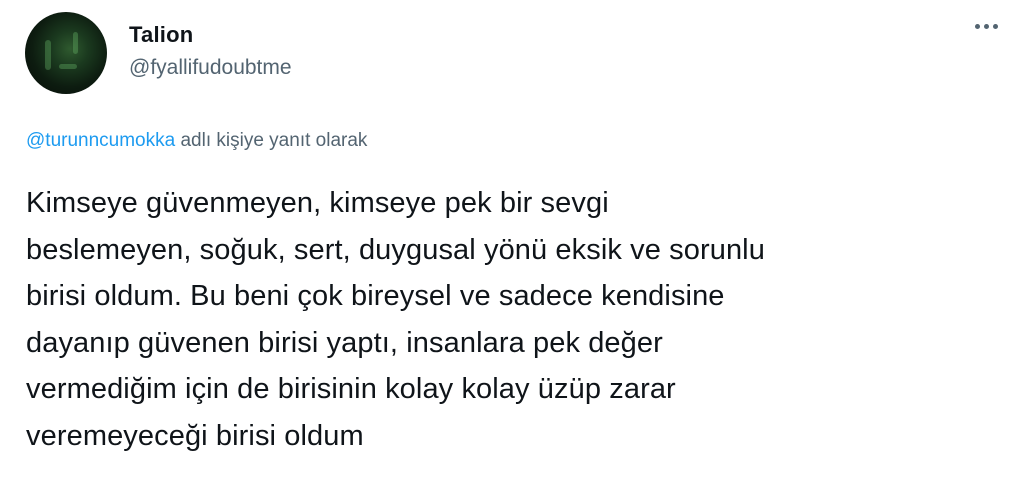  What do you see at coordinates (210, 35) in the screenshot?
I see `display-name: Talion` at bounding box center [210, 35].